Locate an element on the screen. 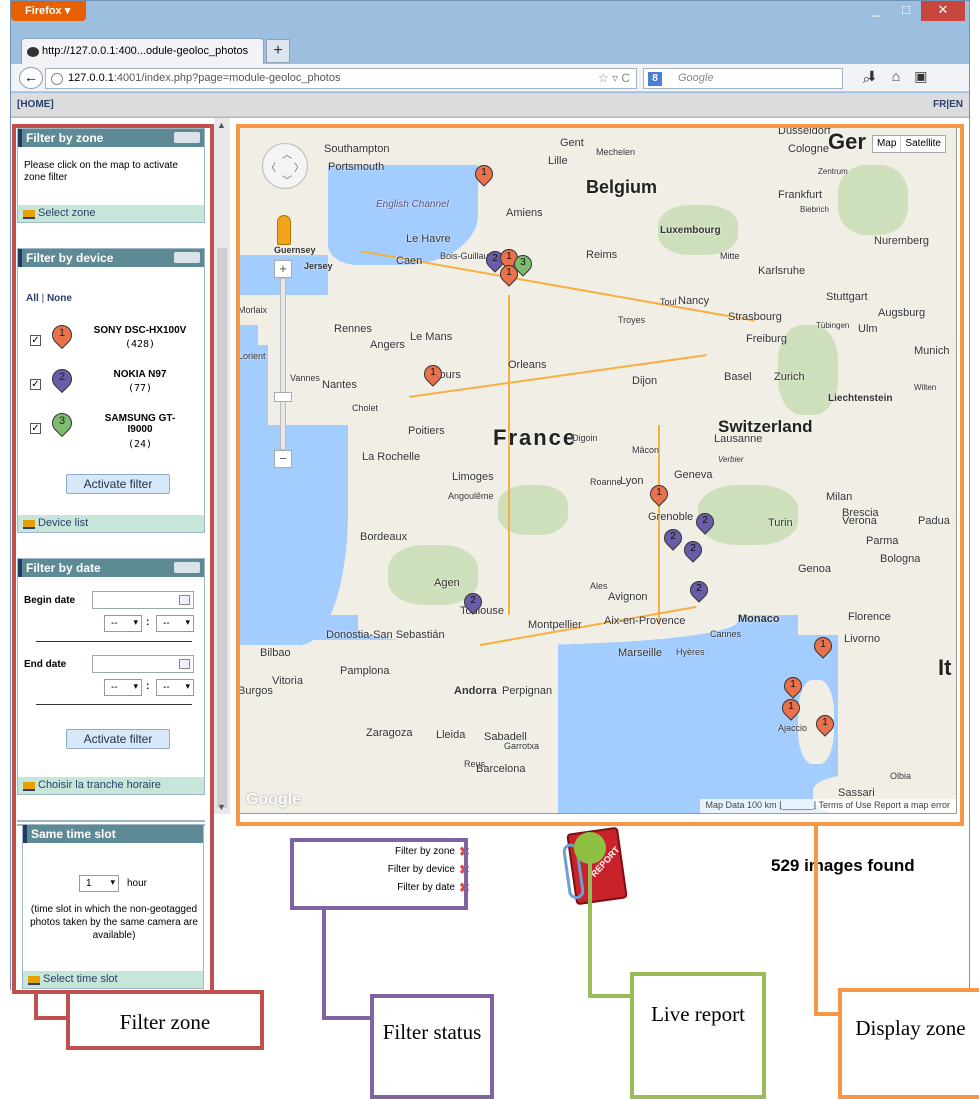 Image resolution: width=979 pixels, height=1099 pixels. back-button: ← is located at coordinates (31, 78).